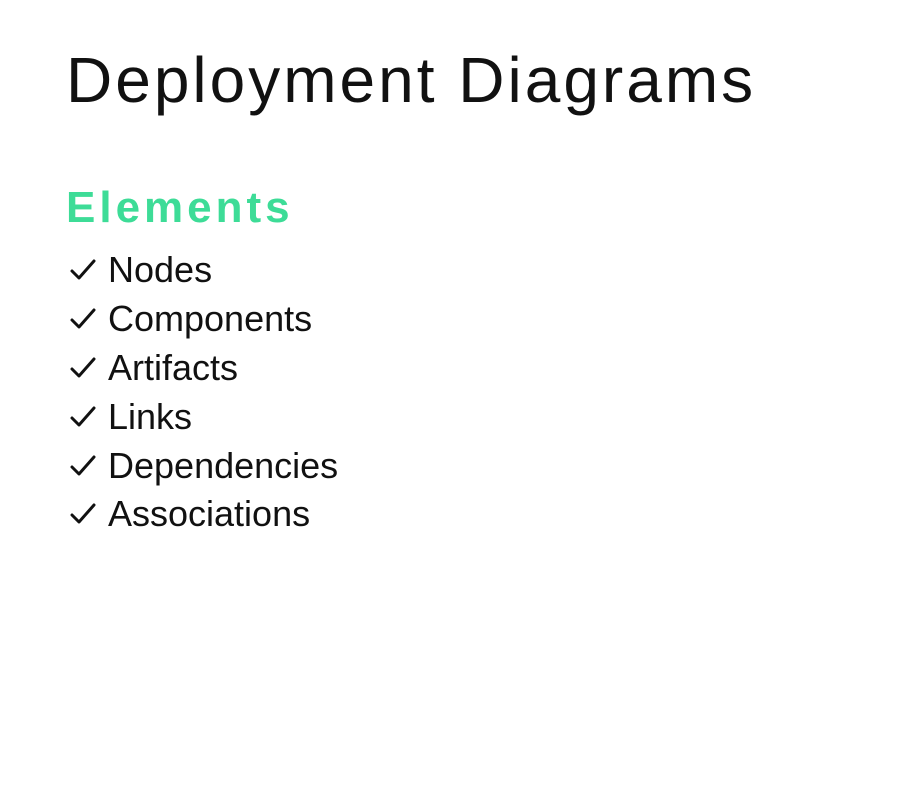 This screenshot has width=923, height=786. What do you see at coordinates (173, 367) in the screenshot?
I see `list-item-label: Artifacts` at bounding box center [173, 367].